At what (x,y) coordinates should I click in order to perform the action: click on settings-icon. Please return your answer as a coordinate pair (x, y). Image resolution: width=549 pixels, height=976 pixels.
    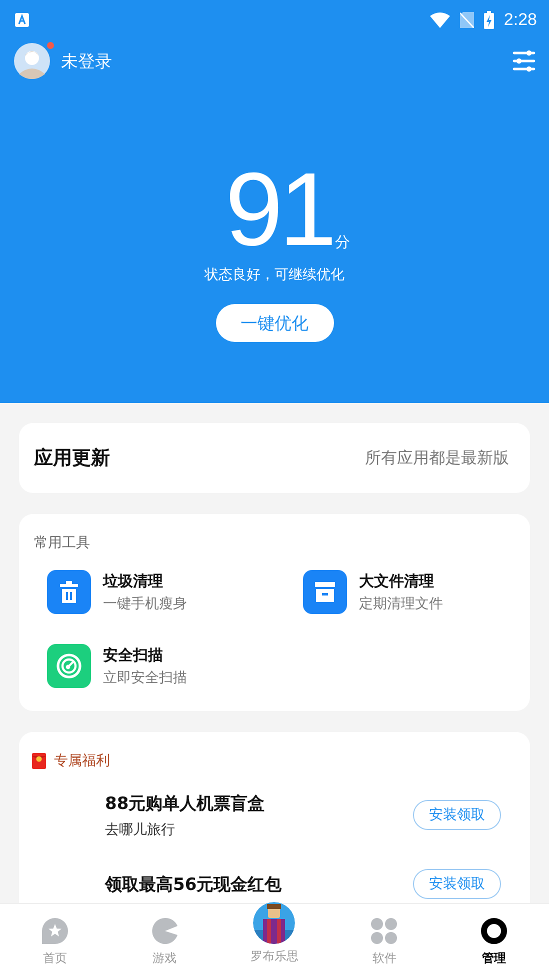
    Looking at the image, I should click on (524, 61).